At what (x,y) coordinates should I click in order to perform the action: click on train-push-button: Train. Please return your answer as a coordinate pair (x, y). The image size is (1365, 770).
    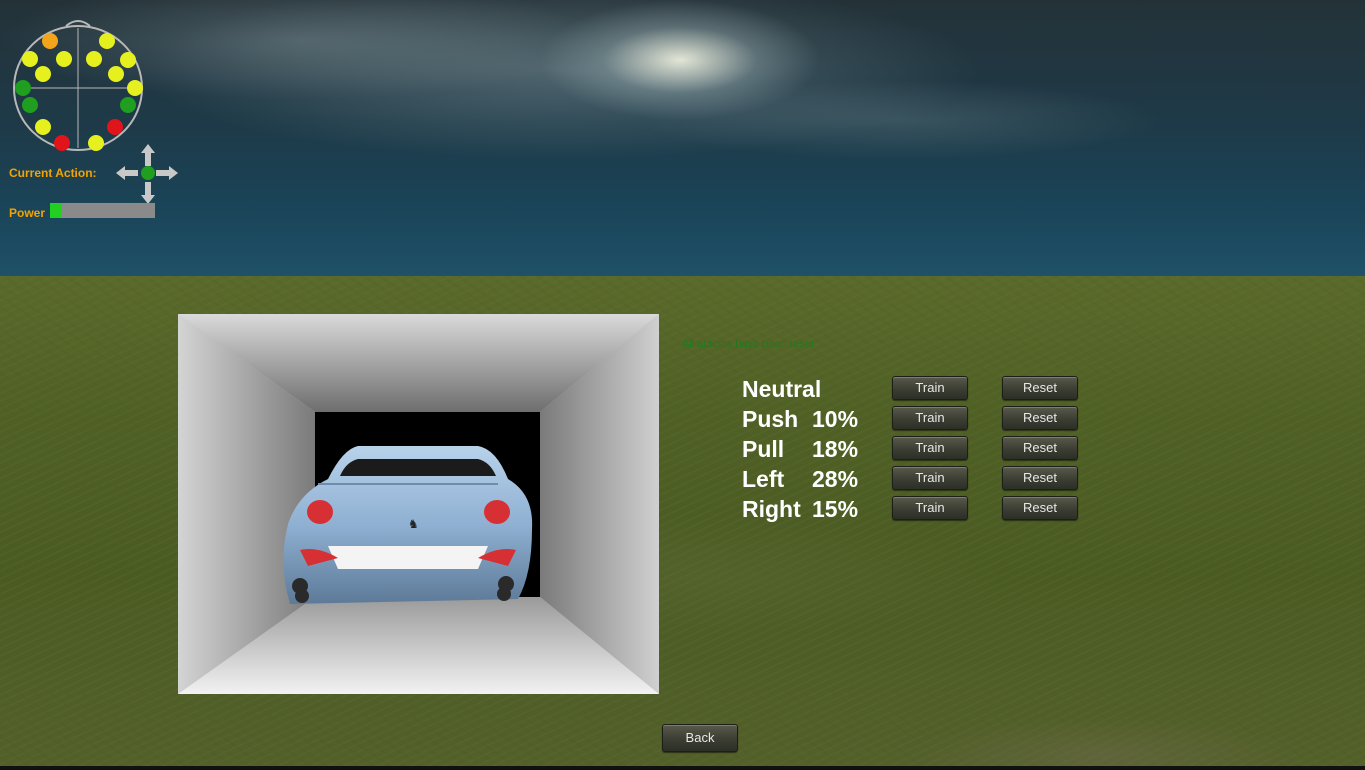
    Looking at the image, I should click on (930, 418).